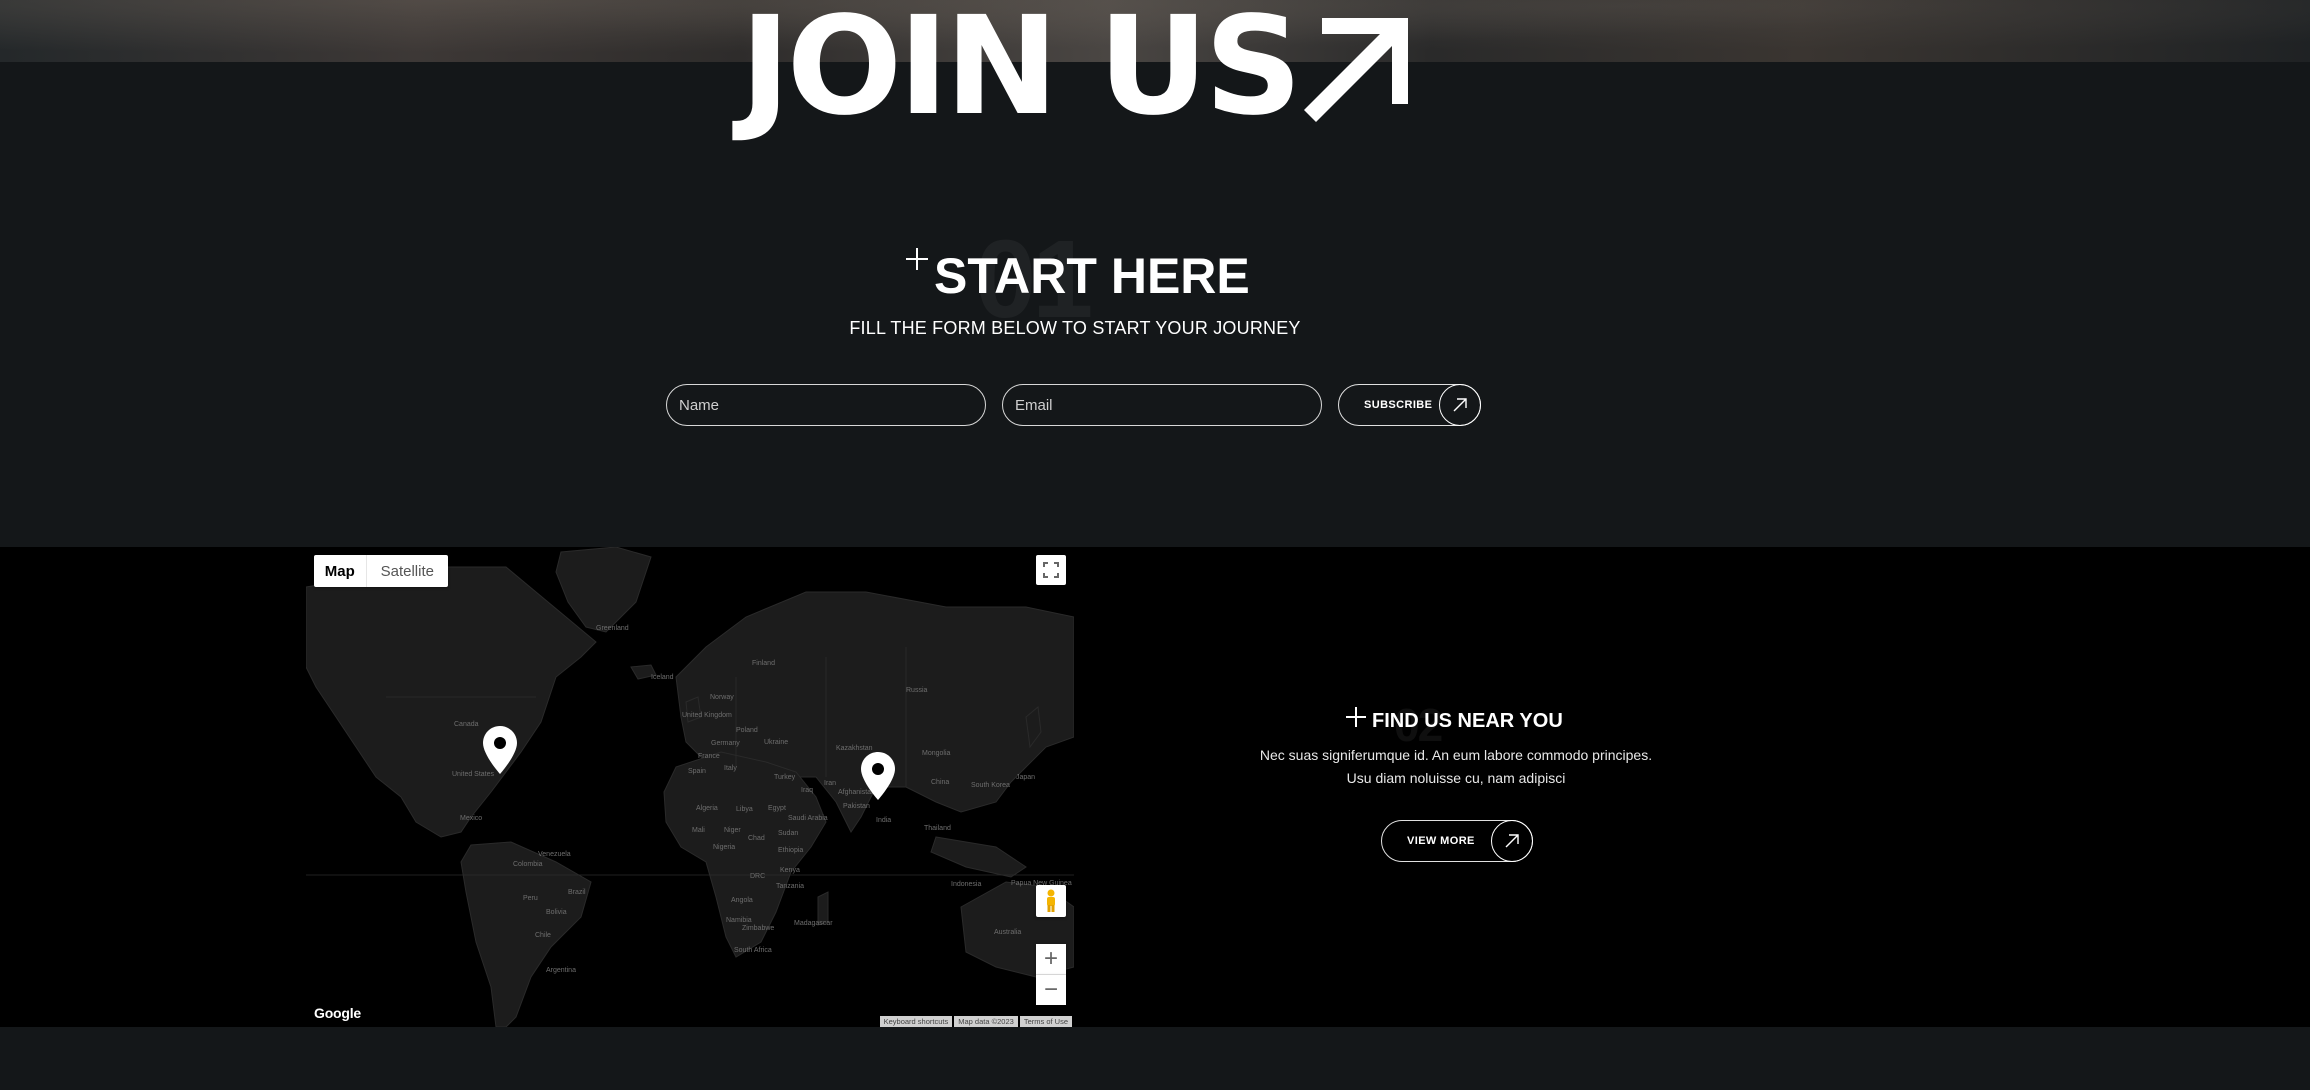 This screenshot has height=1090, width=2310. Describe the element at coordinates (707, 808) in the screenshot. I see `map-label-algeria: Algeria` at that location.